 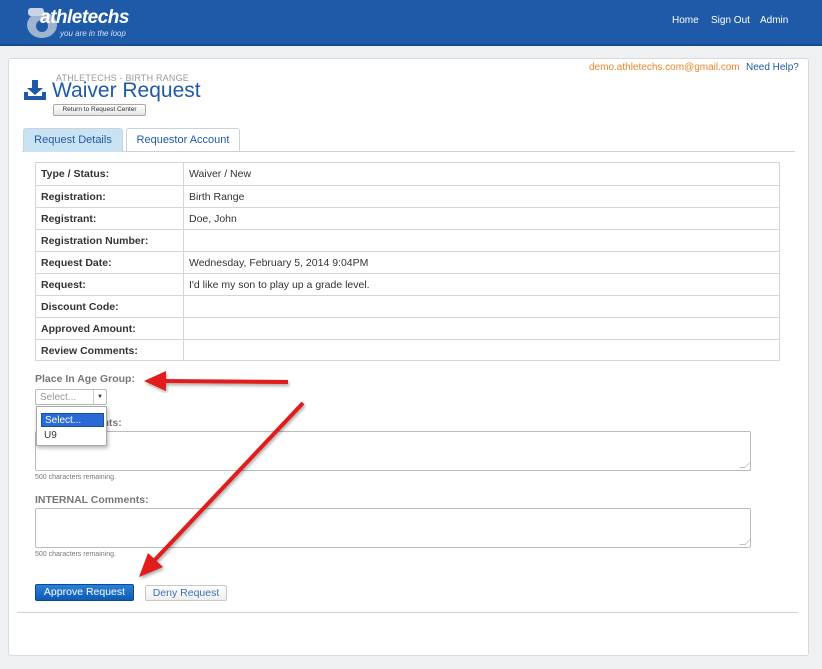 What do you see at coordinates (393, 451) in the screenshot?
I see `comments-textarea` at bounding box center [393, 451].